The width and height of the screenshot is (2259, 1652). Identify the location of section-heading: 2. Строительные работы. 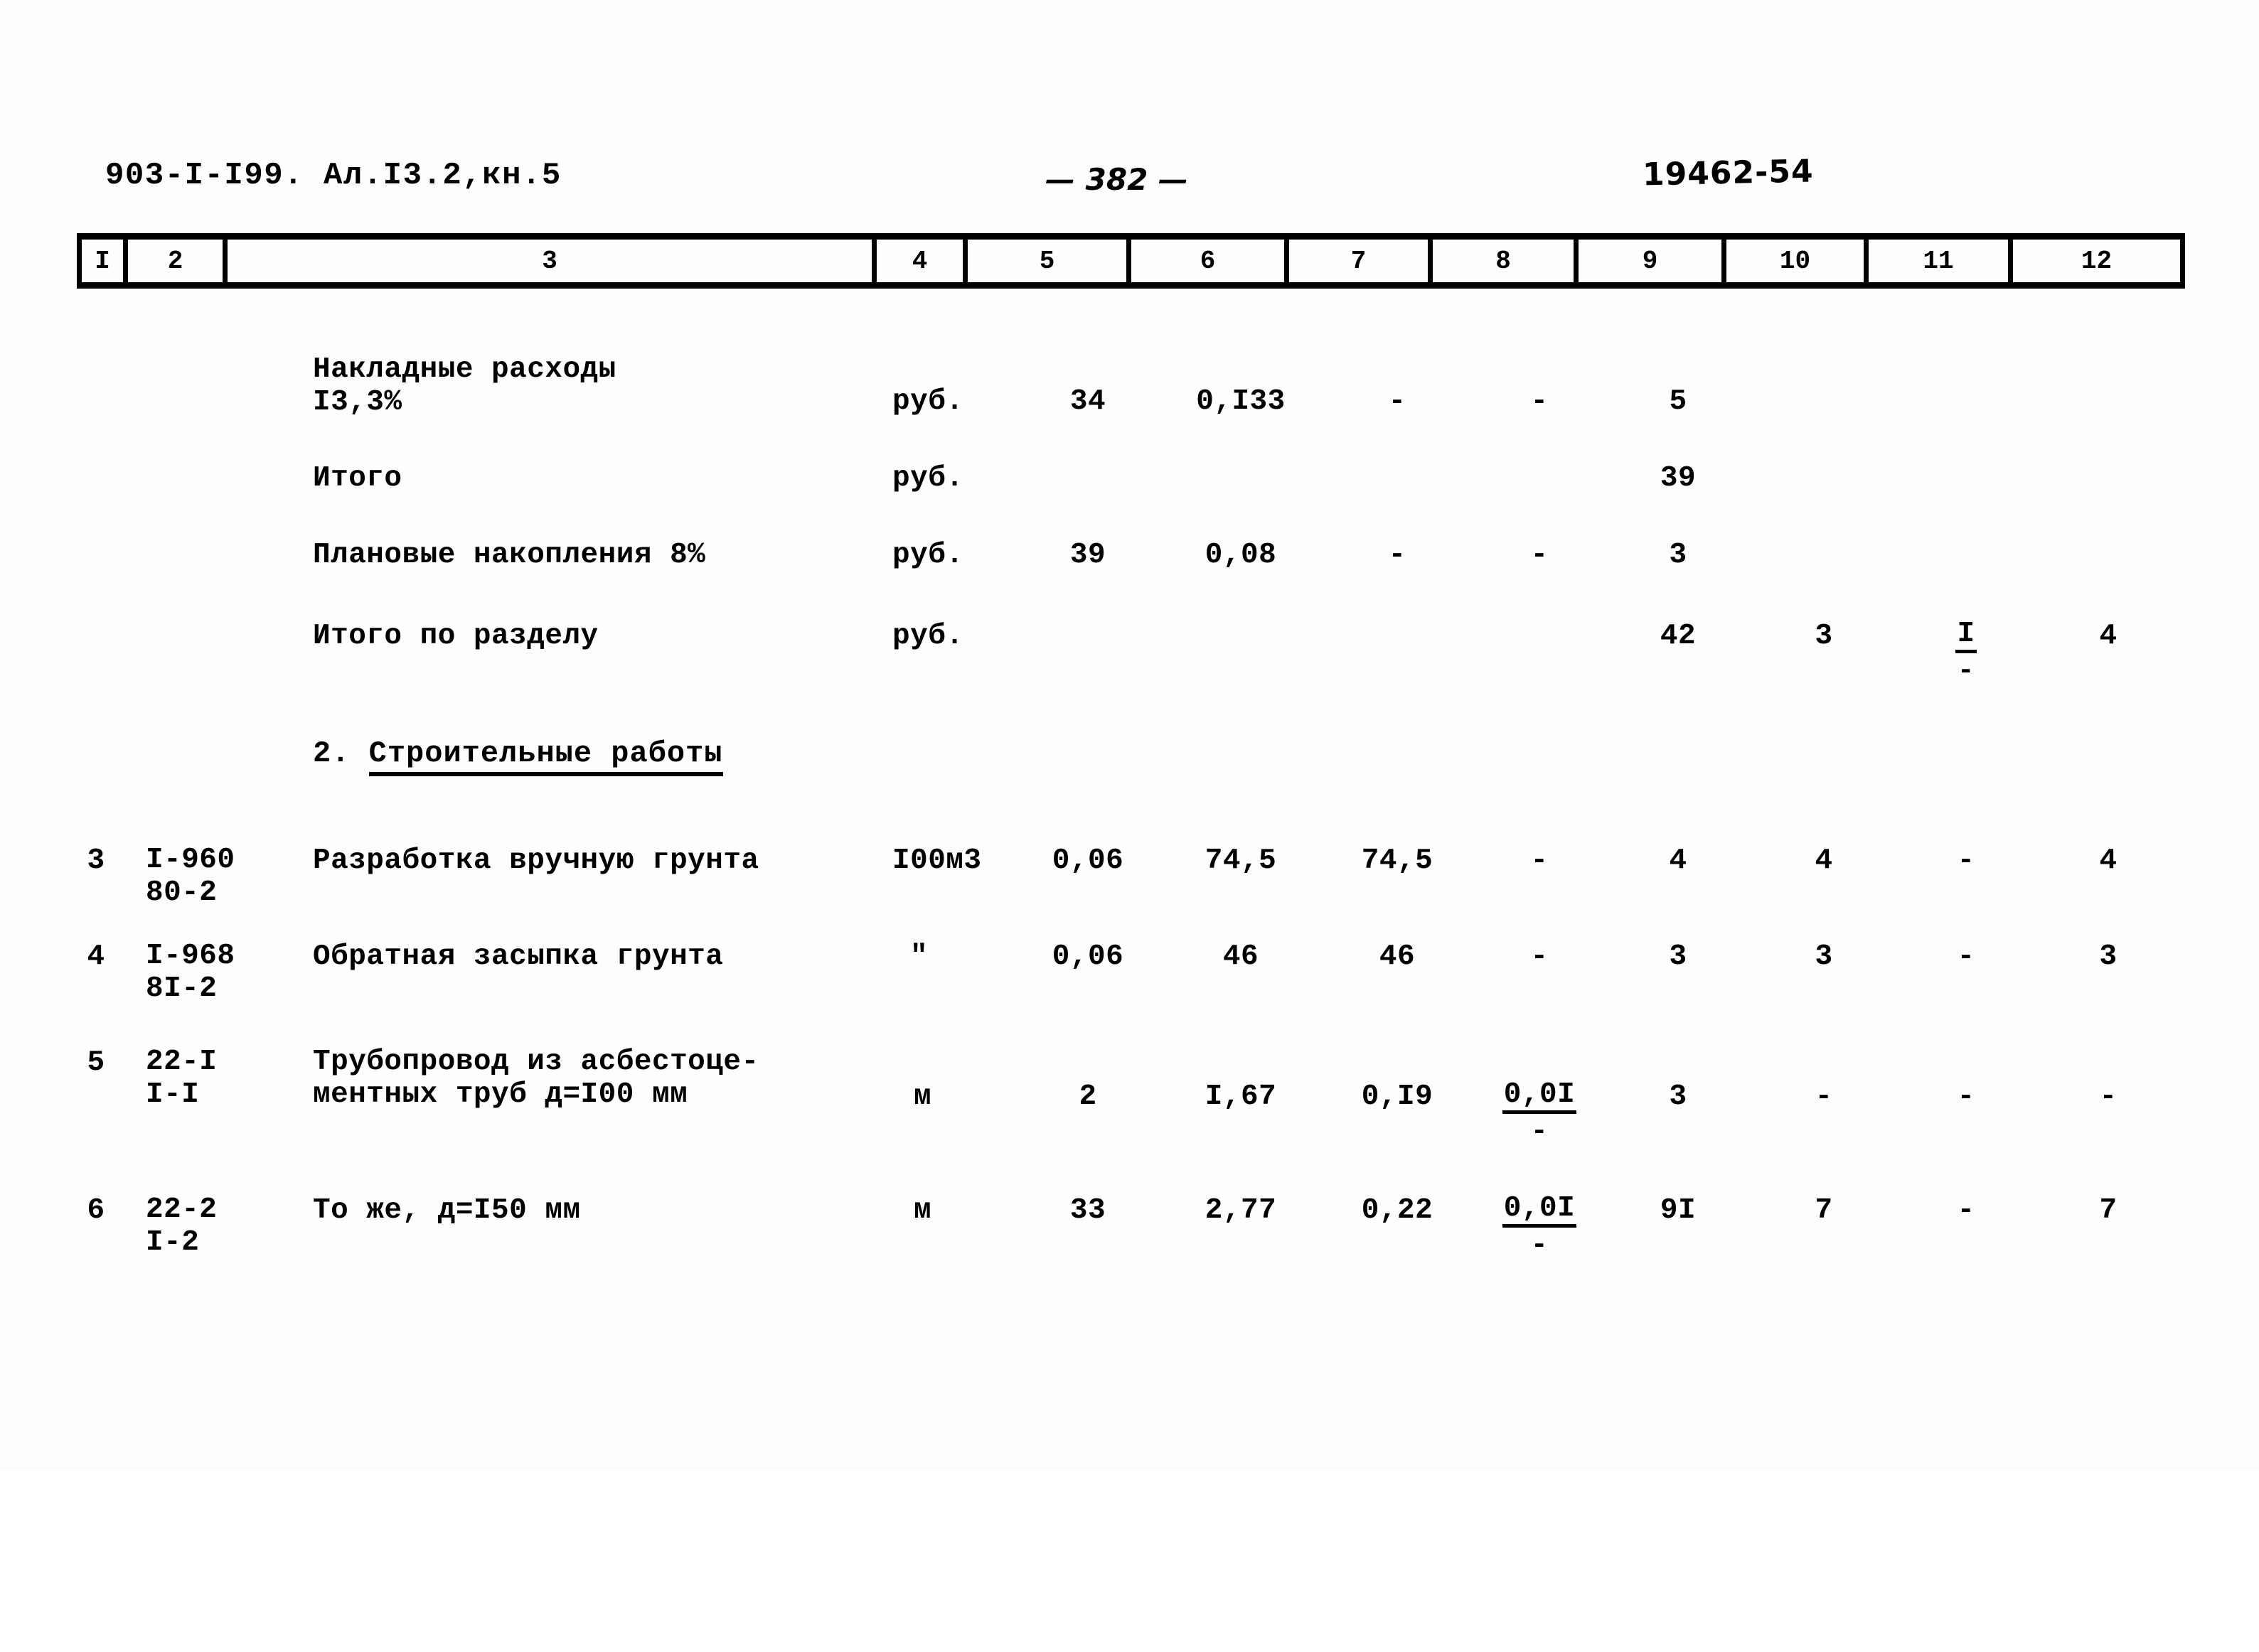
(518, 756).